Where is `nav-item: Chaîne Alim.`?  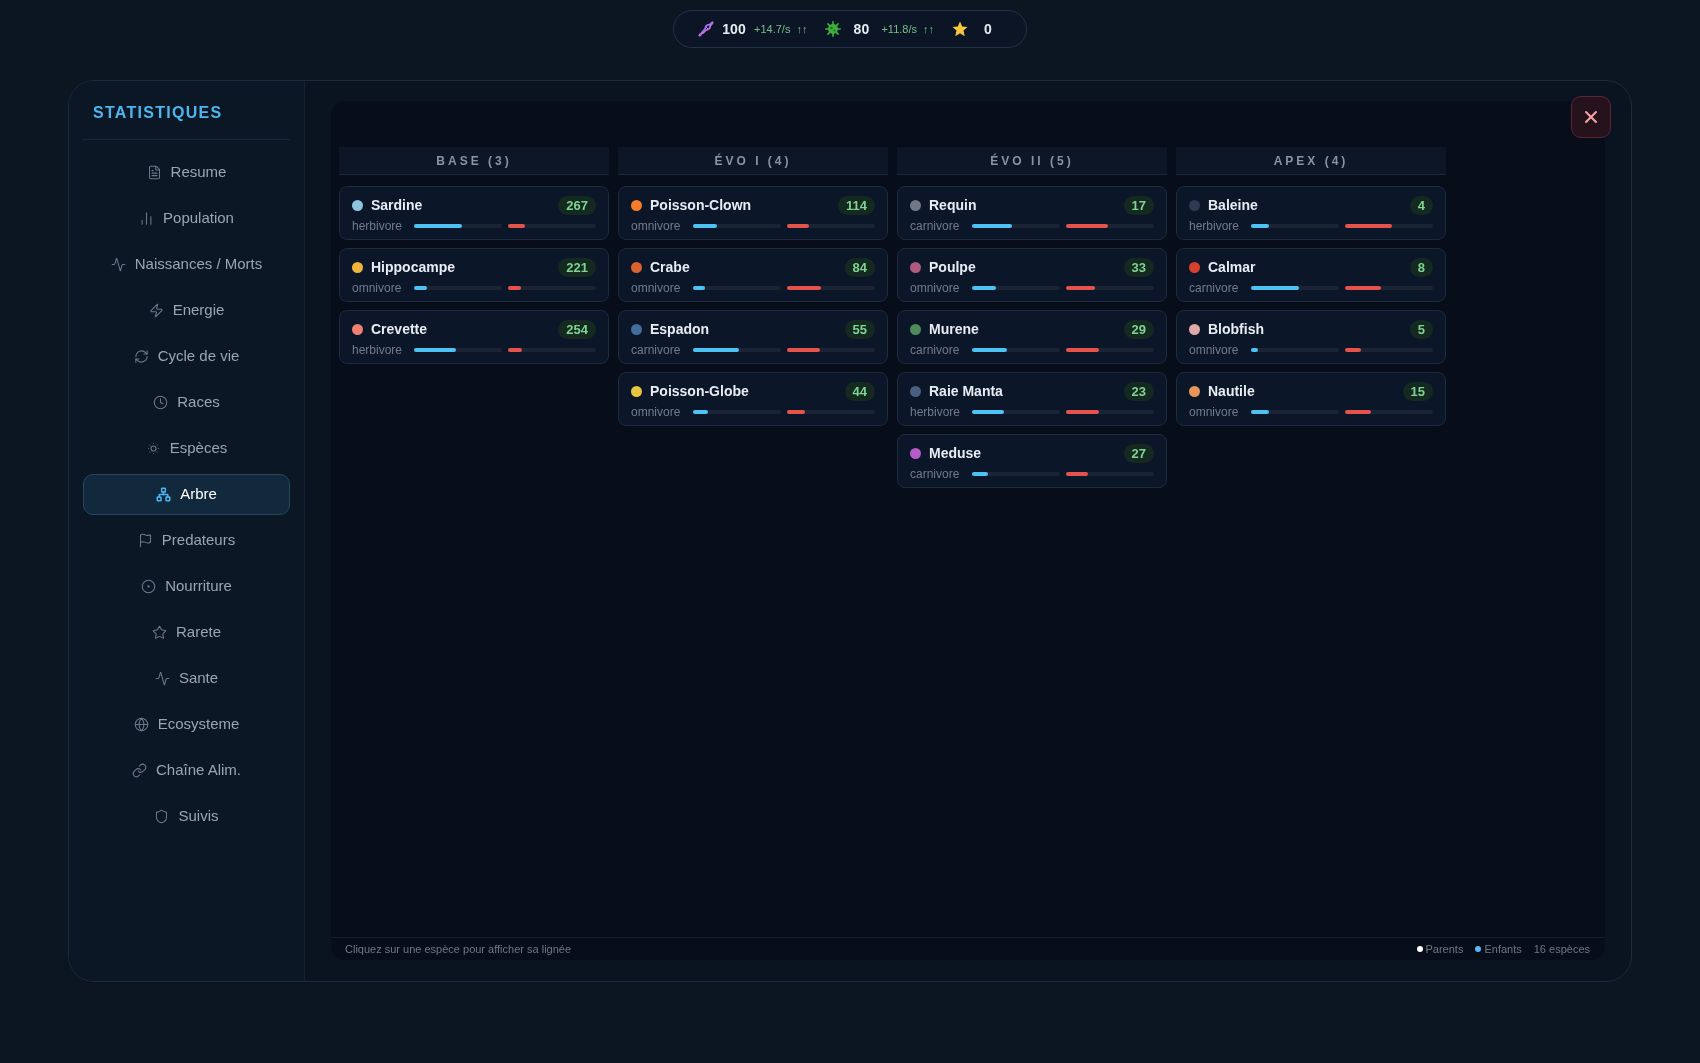
nav-item: Chaîne Alim. is located at coordinates (186, 770).